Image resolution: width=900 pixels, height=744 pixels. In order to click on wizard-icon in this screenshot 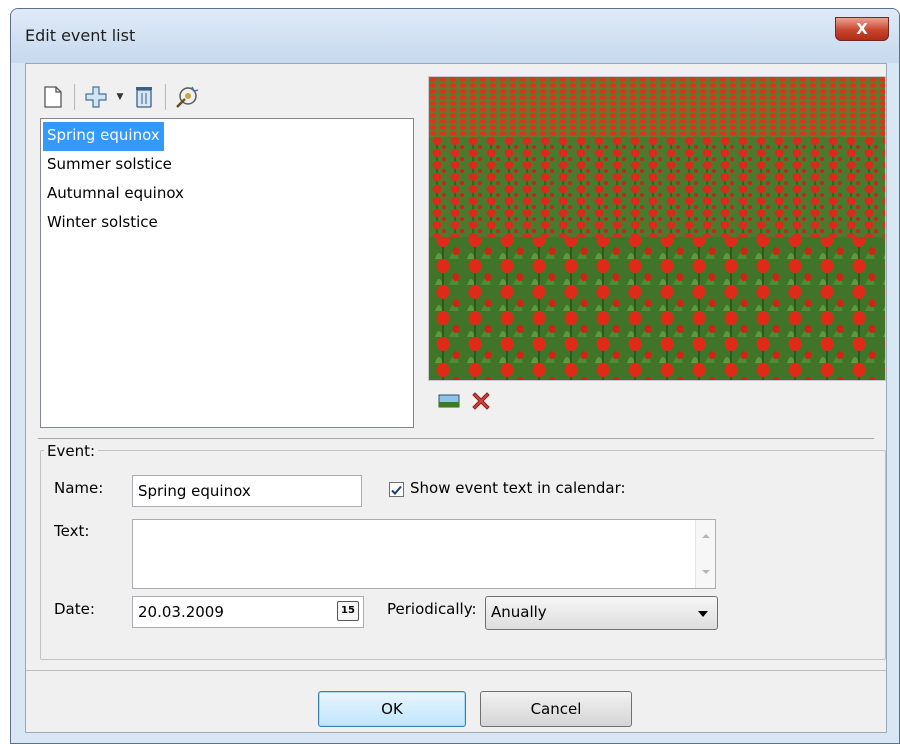, I will do `click(187, 97)`.